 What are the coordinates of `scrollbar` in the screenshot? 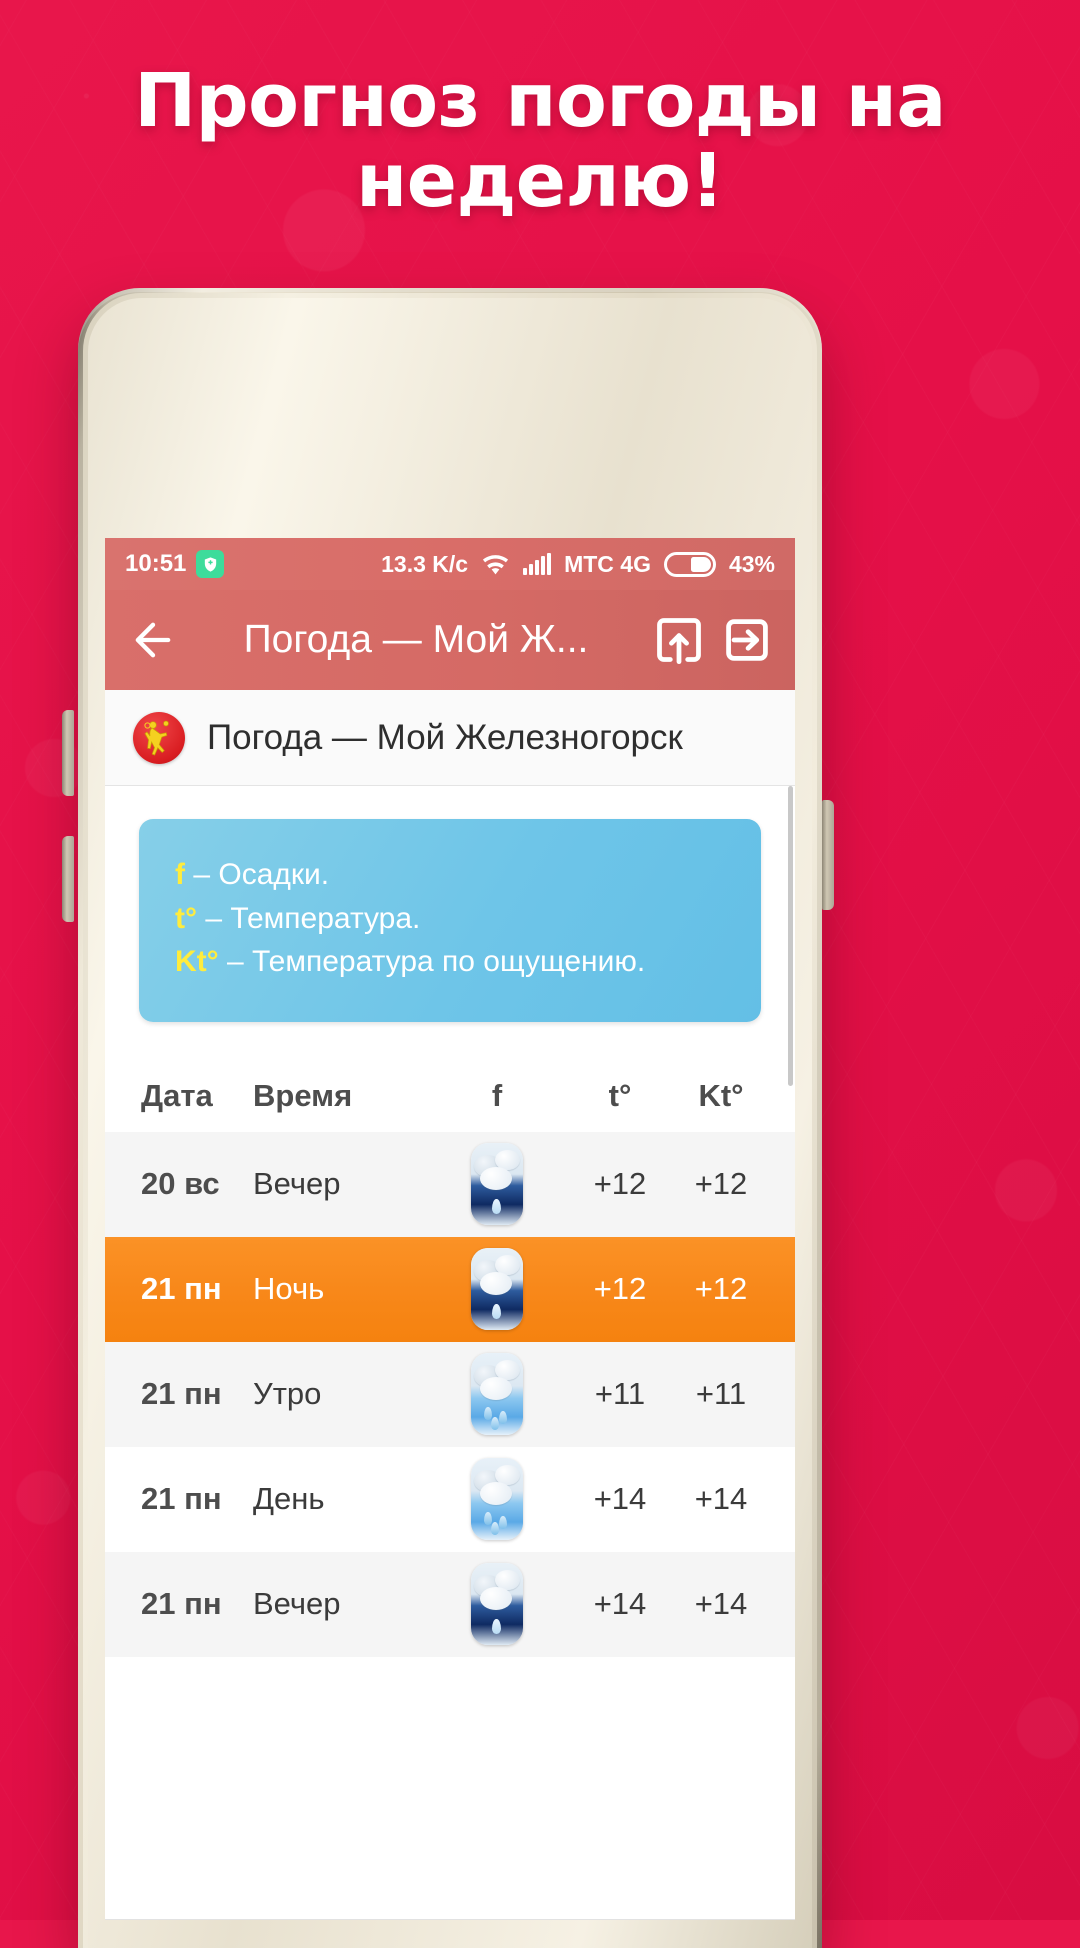 It's located at (790, 936).